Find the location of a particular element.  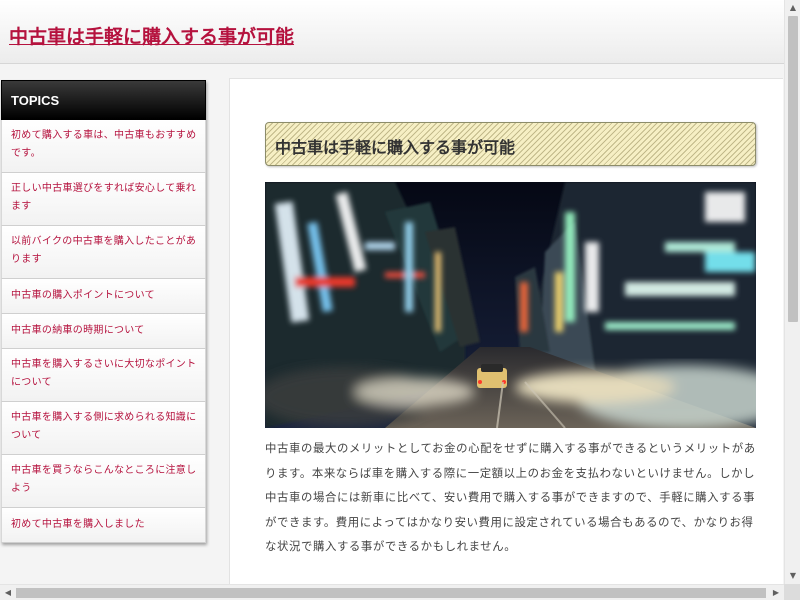

sidebar-item-motorbike: 以前バイクの中古車を購入したことがあります is located at coordinates (103, 252).